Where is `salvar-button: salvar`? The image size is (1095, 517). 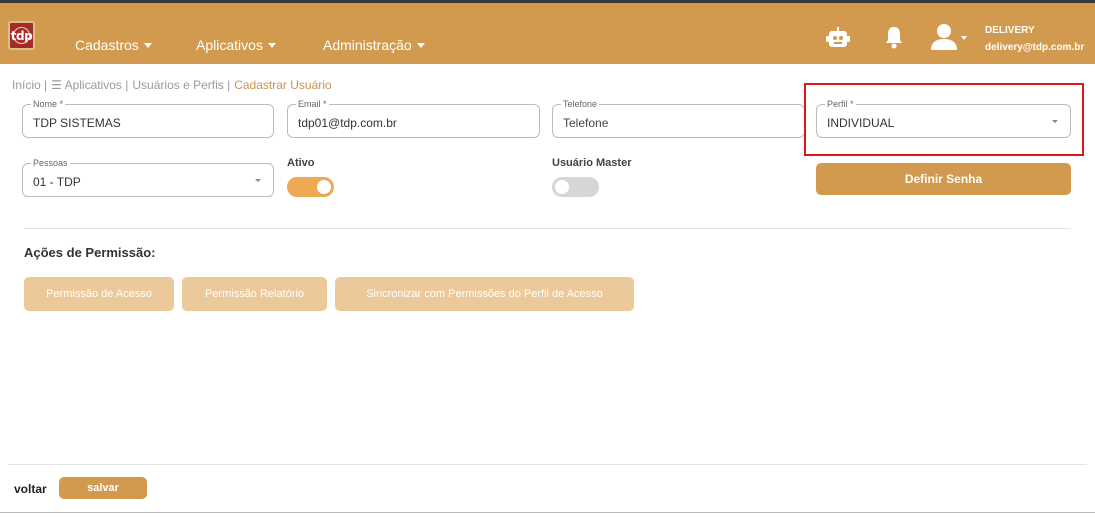 salvar-button: salvar is located at coordinates (103, 488).